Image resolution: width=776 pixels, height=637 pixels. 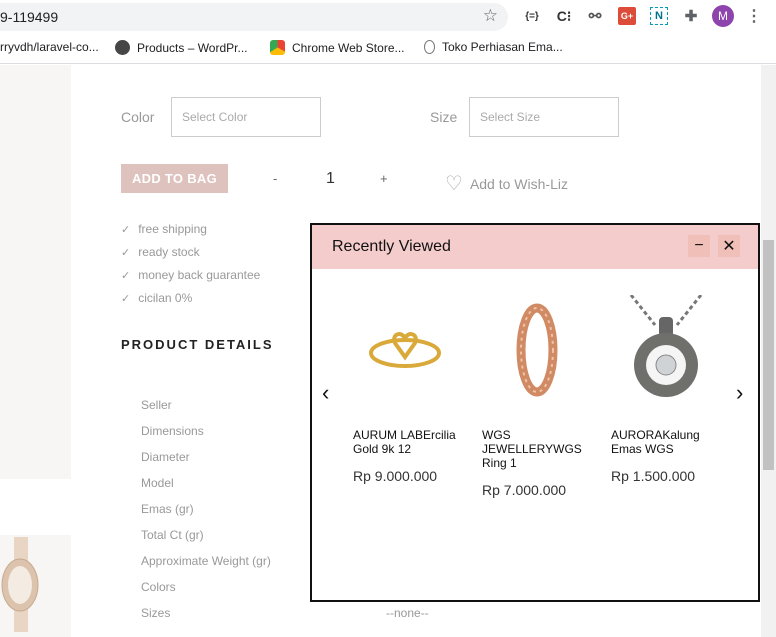 What do you see at coordinates (595, 16) in the screenshot?
I see `extension-link-icon: ⚯` at bounding box center [595, 16].